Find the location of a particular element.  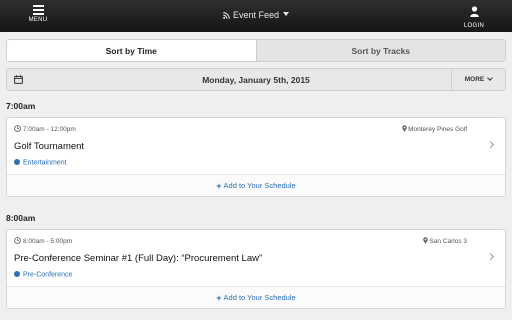

current-date: Monday, January 5th, 2015 is located at coordinates (256, 80).